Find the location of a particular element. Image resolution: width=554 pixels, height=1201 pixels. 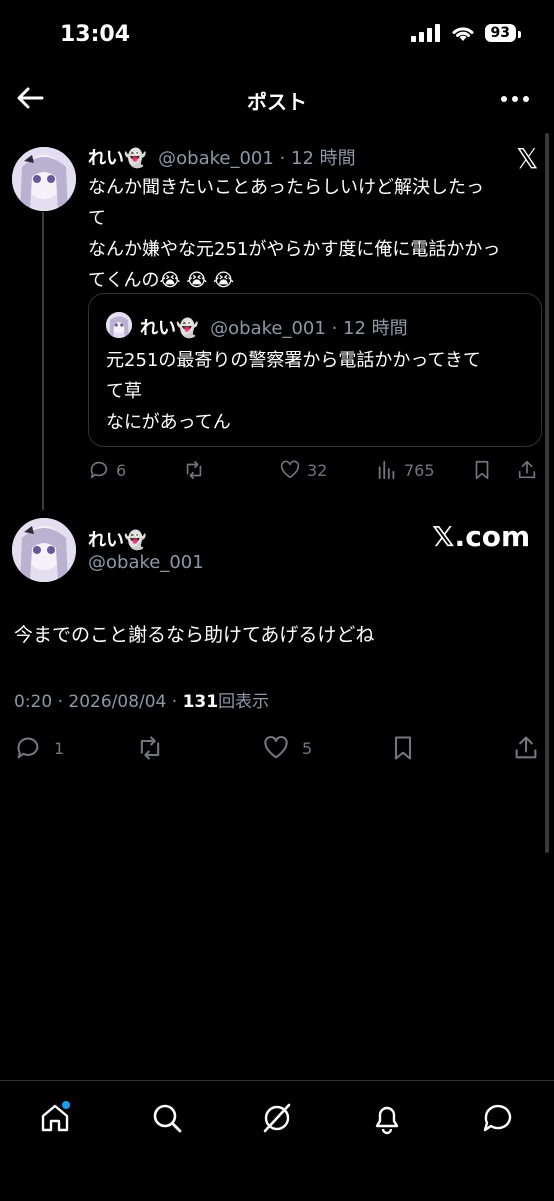

post-date: 0:20 · 2026/08/04 · is located at coordinates (98, 702).